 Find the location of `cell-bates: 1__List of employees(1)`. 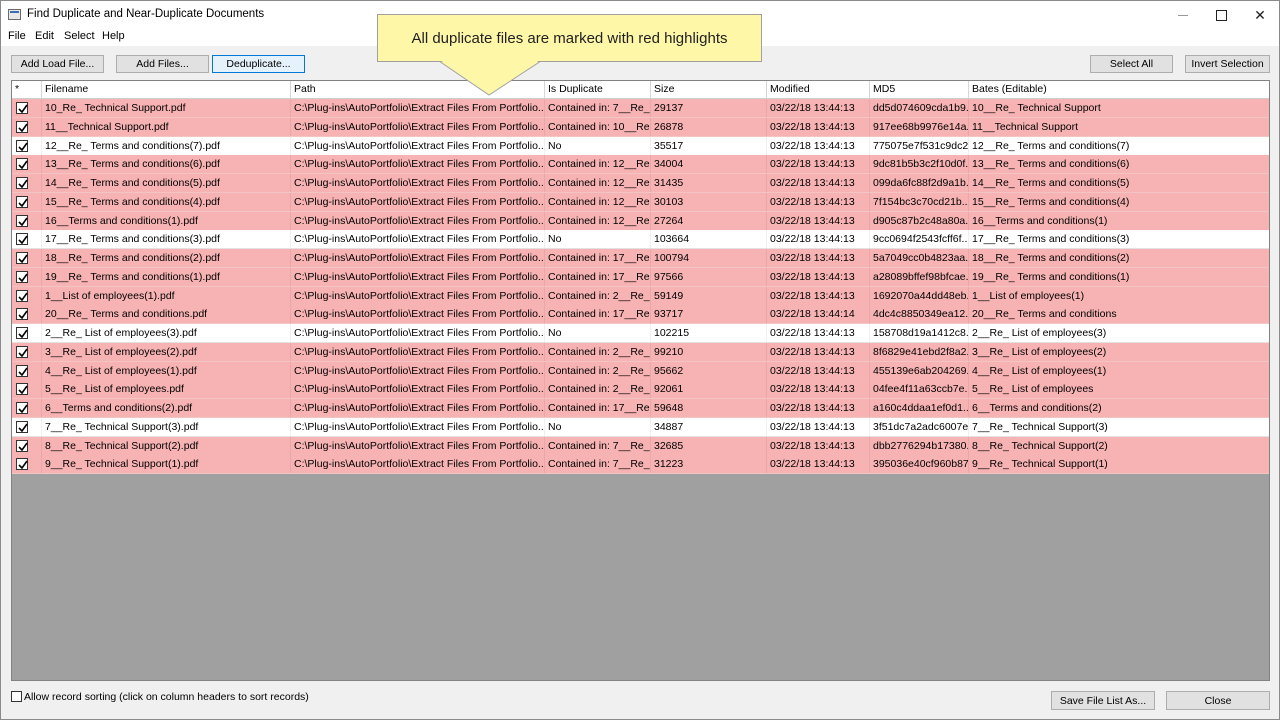

cell-bates: 1__List of employees(1) is located at coordinates (1119, 296).